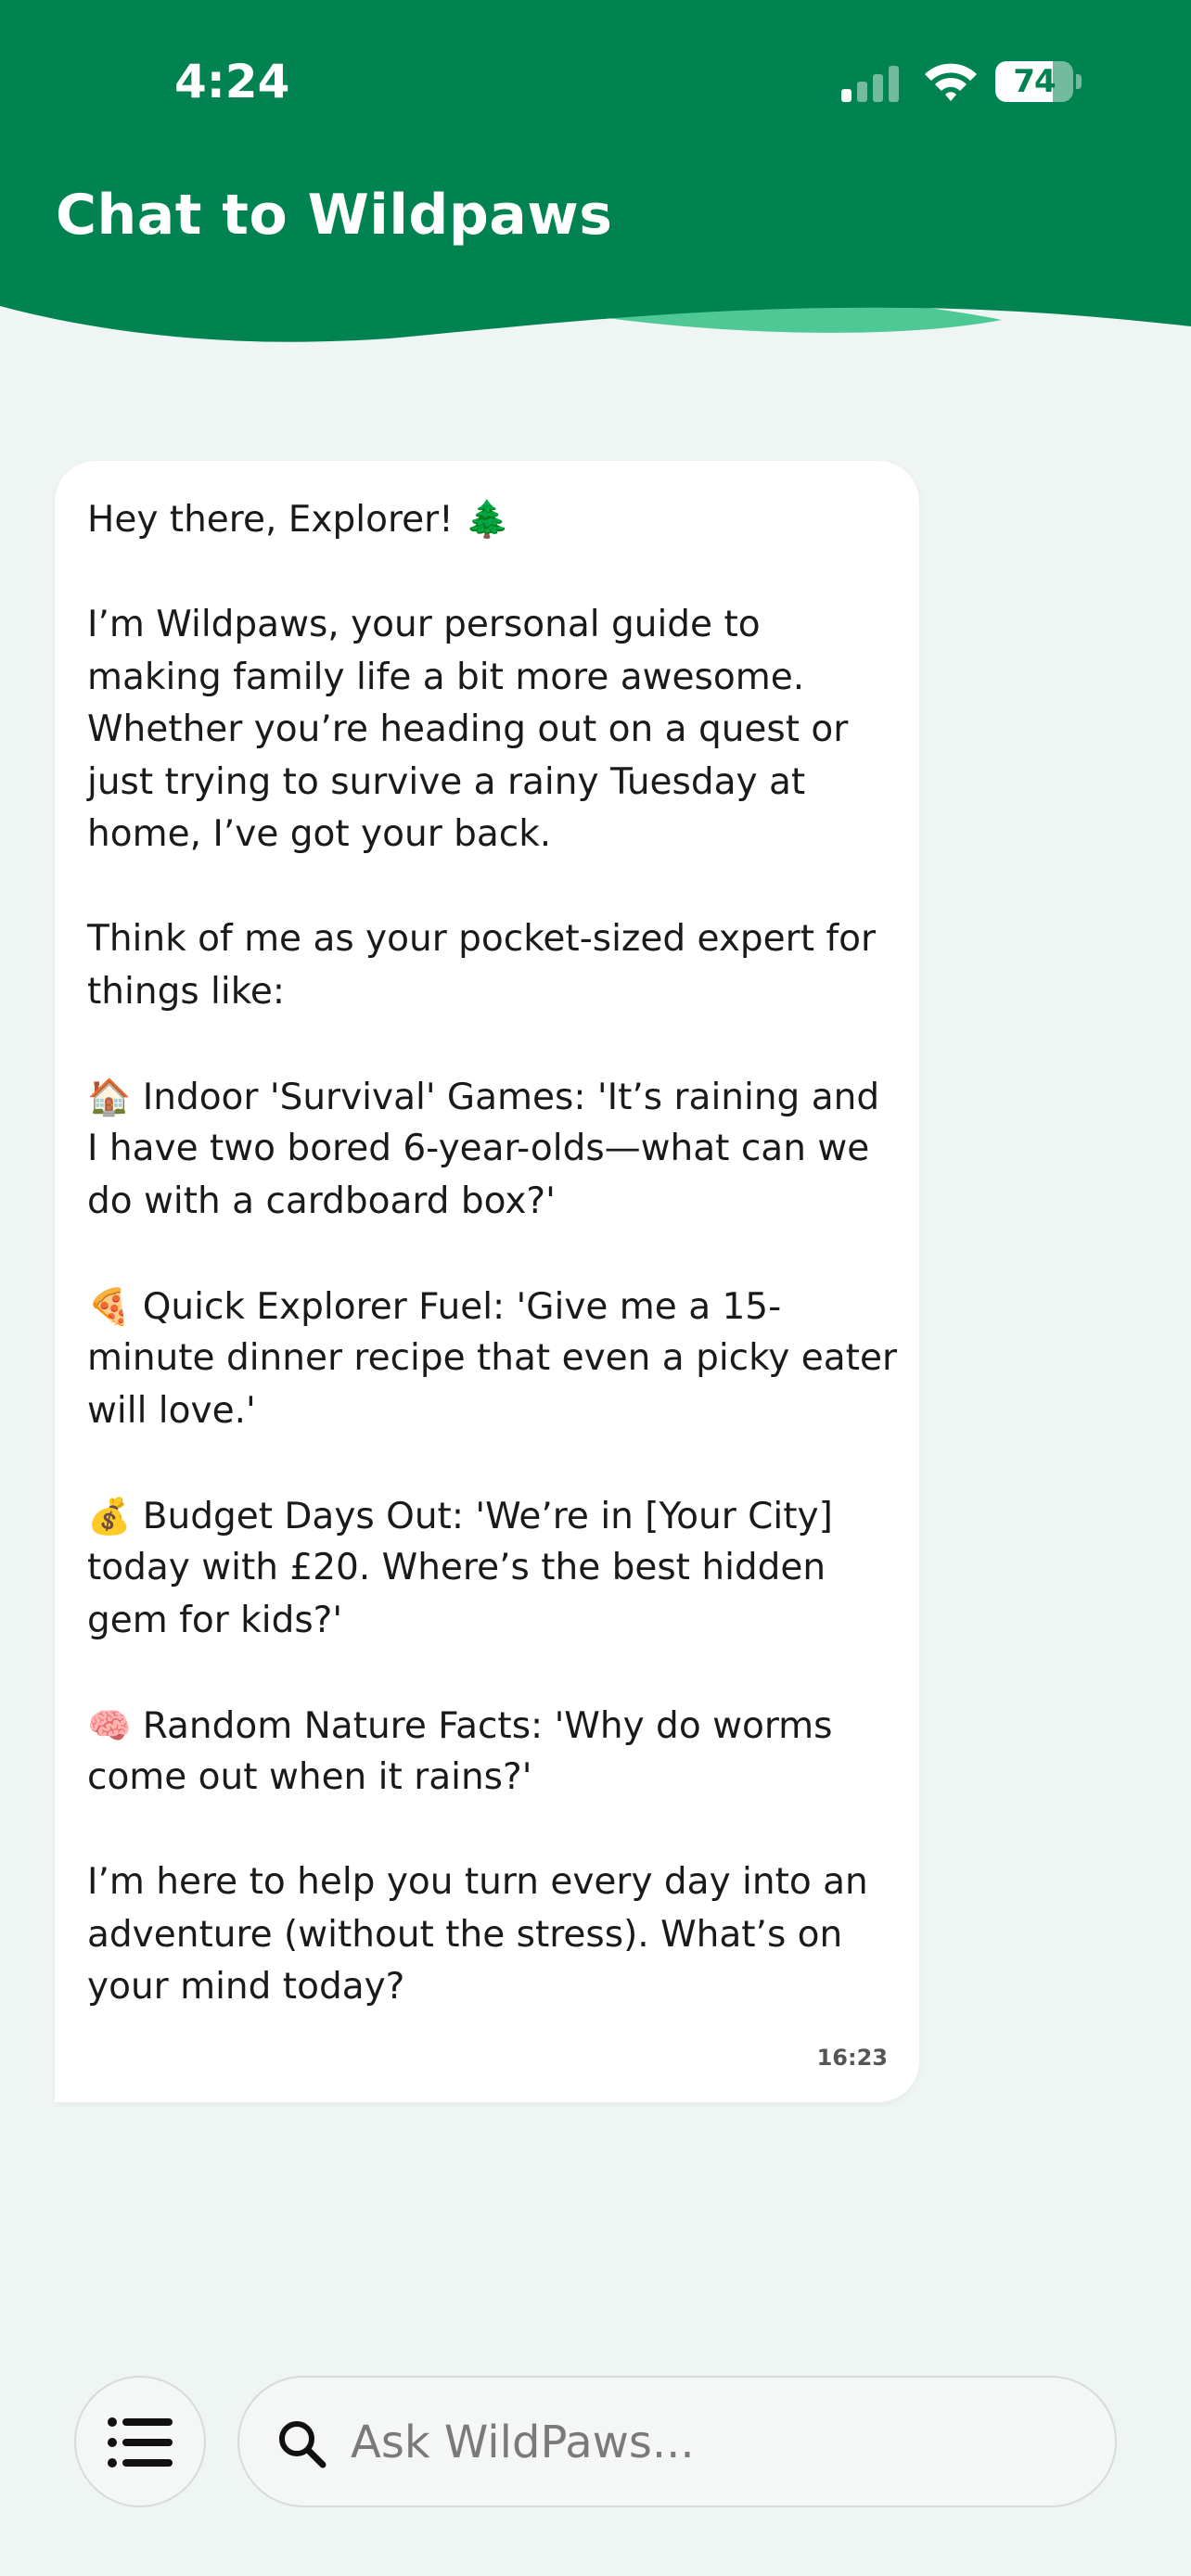 The width and height of the screenshot is (1191, 2576). What do you see at coordinates (309, 1777) in the screenshot?
I see `list-item-text: come out when it rains?'` at bounding box center [309, 1777].